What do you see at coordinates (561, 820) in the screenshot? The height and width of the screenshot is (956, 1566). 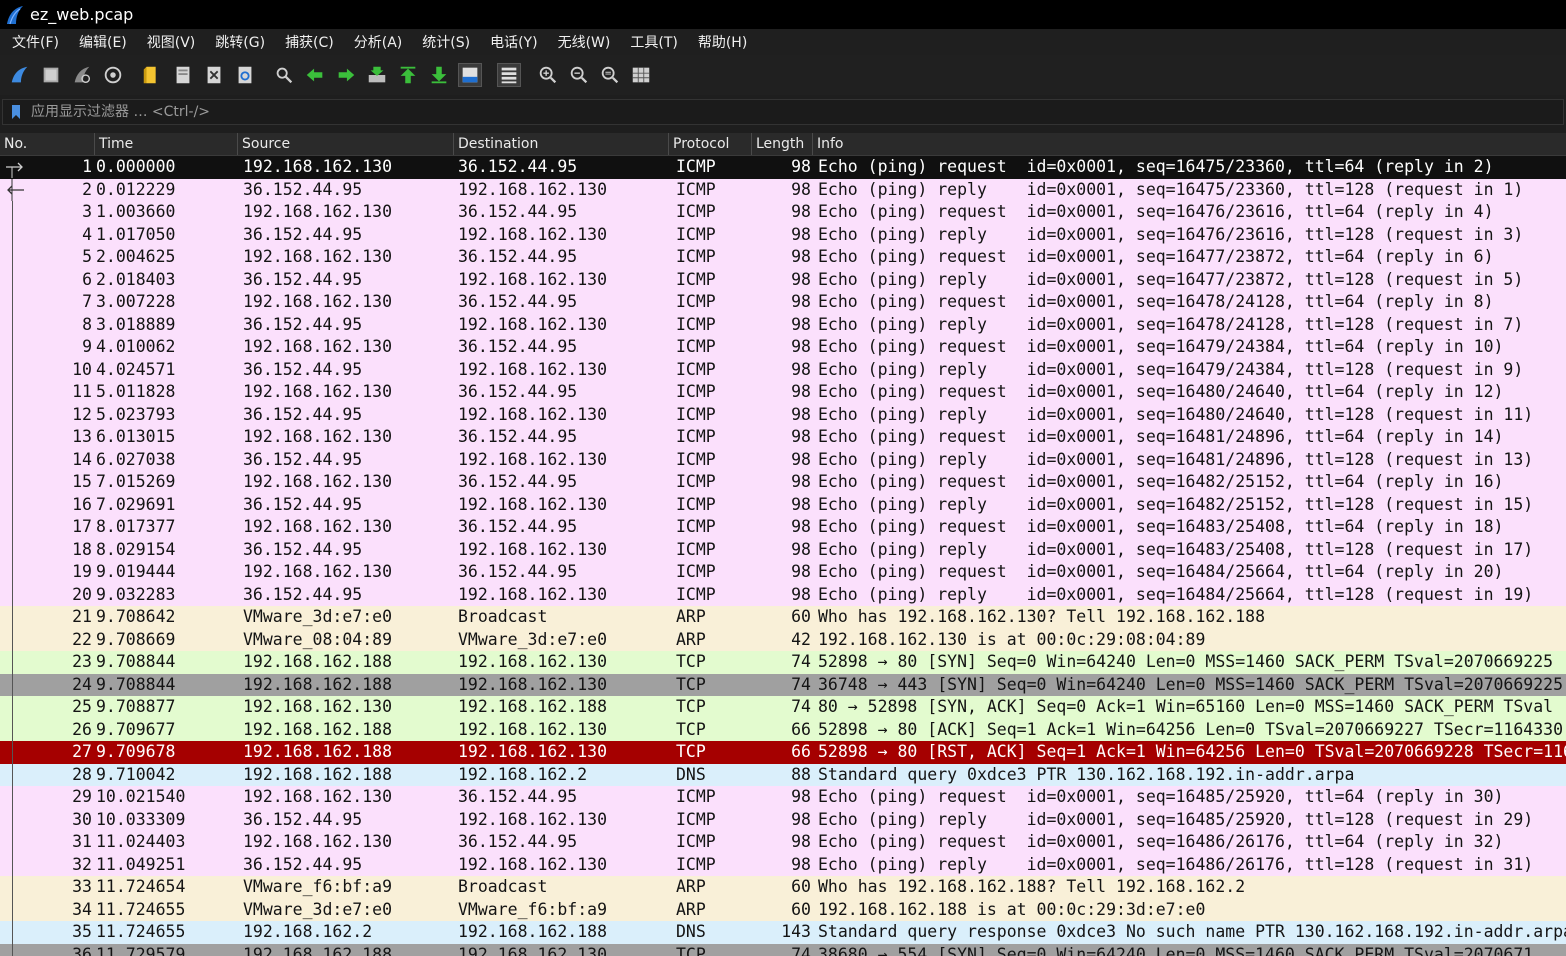 I see `cell-dst: 192.168.162.130` at bounding box center [561, 820].